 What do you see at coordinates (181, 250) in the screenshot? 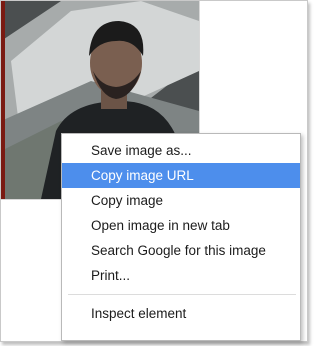
I see `menu-item-search-google-for-image: Search Google for this image` at bounding box center [181, 250].